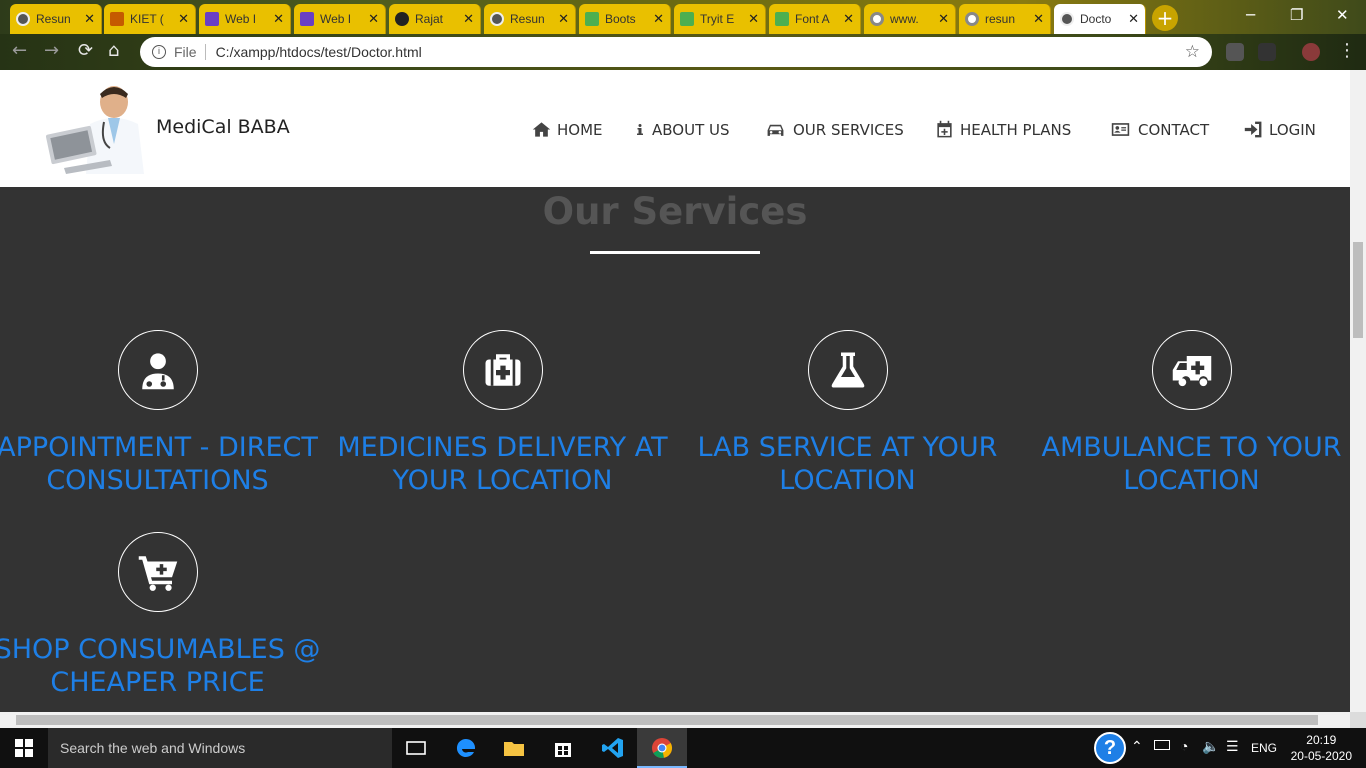 The height and width of the screenshot is (768, 1366). What do you see at coordinates (1311, 52) in the screenshot?
I see `profile-avatar` at bounding box center [1311, 52].